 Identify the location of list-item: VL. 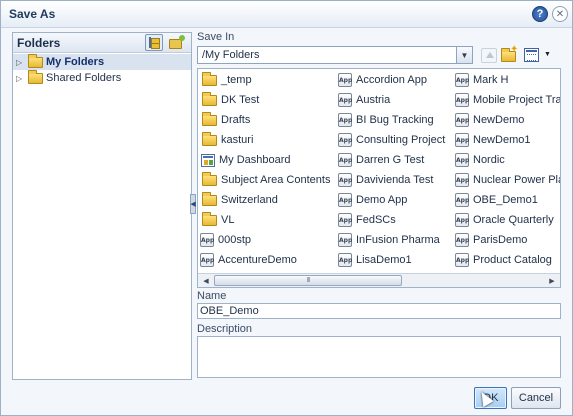
(217, 220).